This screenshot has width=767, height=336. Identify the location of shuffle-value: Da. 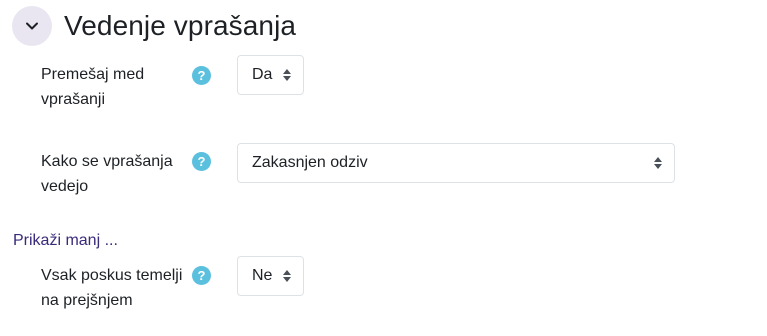
(262, 74).